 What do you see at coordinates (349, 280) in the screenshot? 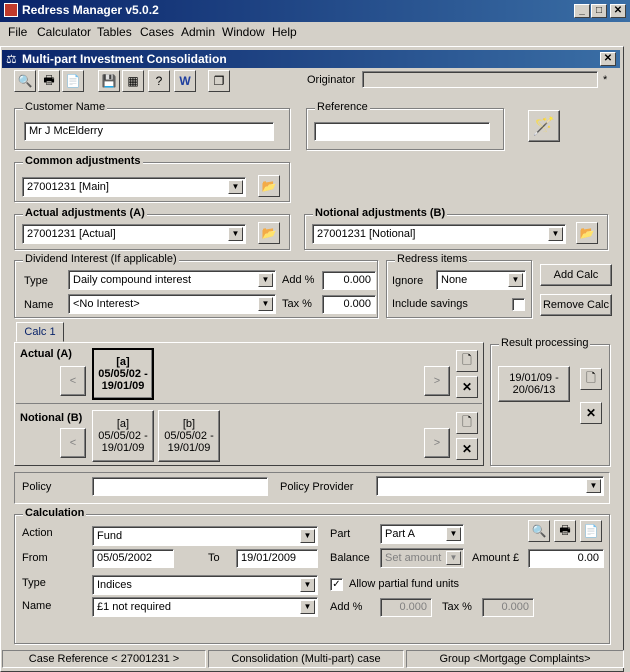
I see `dividend-add-input: 0.000` at bounding box center [349, 280].